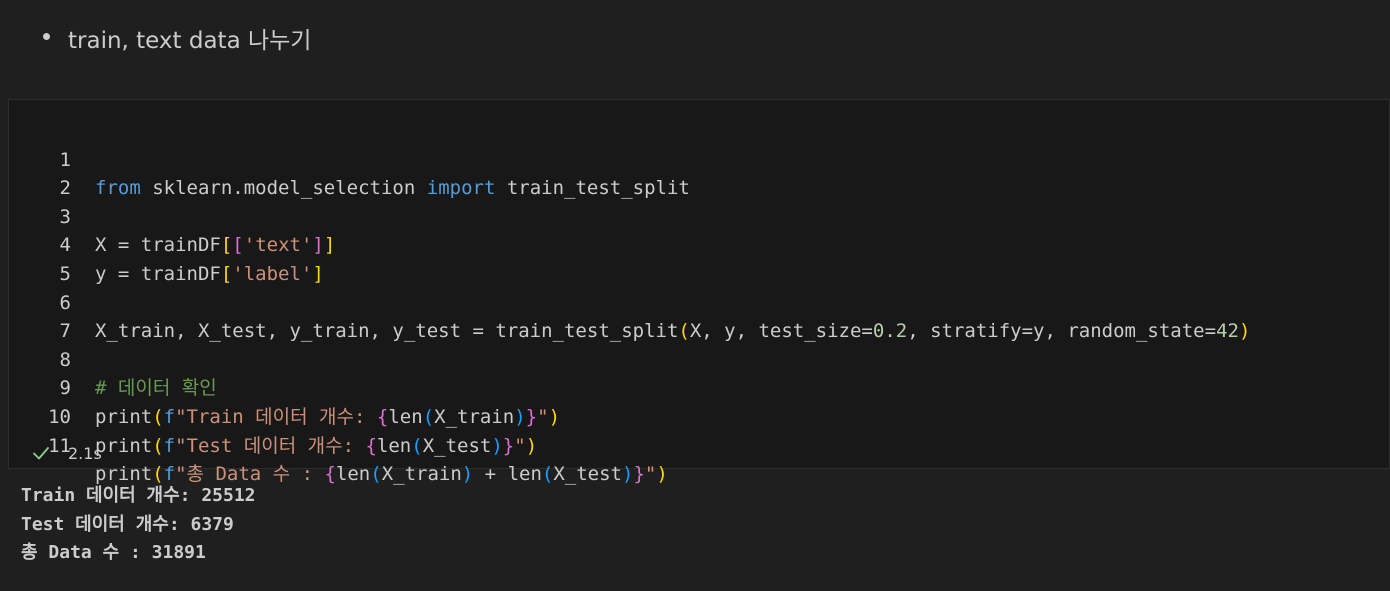  I want to click on output-line: Train 데이터 개수: 25512, so click(138, 495).